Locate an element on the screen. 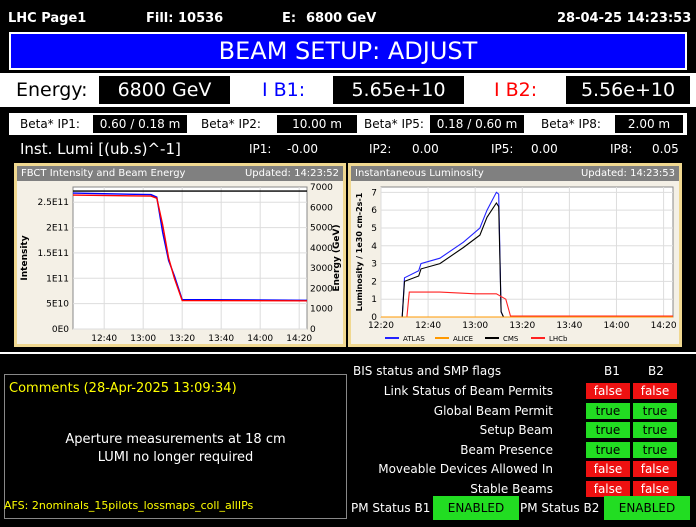 Image resolution: width=696 pixels, height=527 pixels. lumi-ip8-label: IP8: is located at coordinates (621, 149).